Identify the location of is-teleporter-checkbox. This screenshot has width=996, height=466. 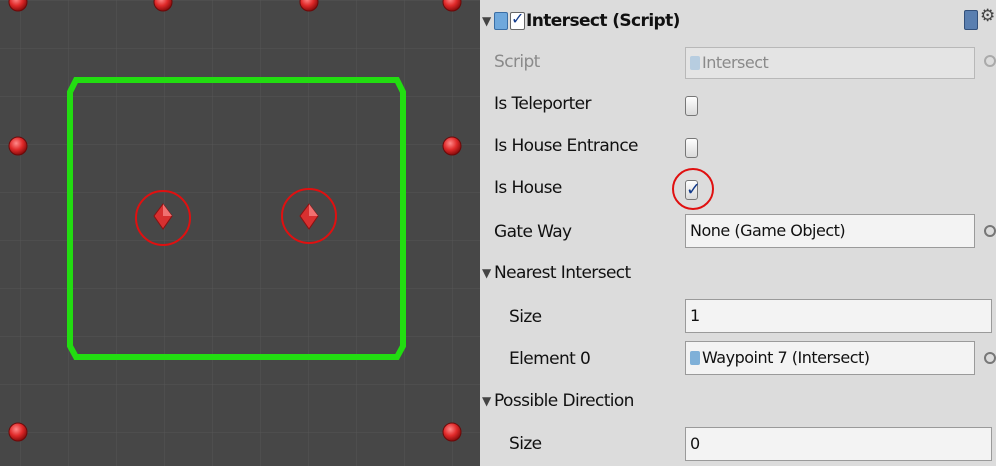
(691, 106).